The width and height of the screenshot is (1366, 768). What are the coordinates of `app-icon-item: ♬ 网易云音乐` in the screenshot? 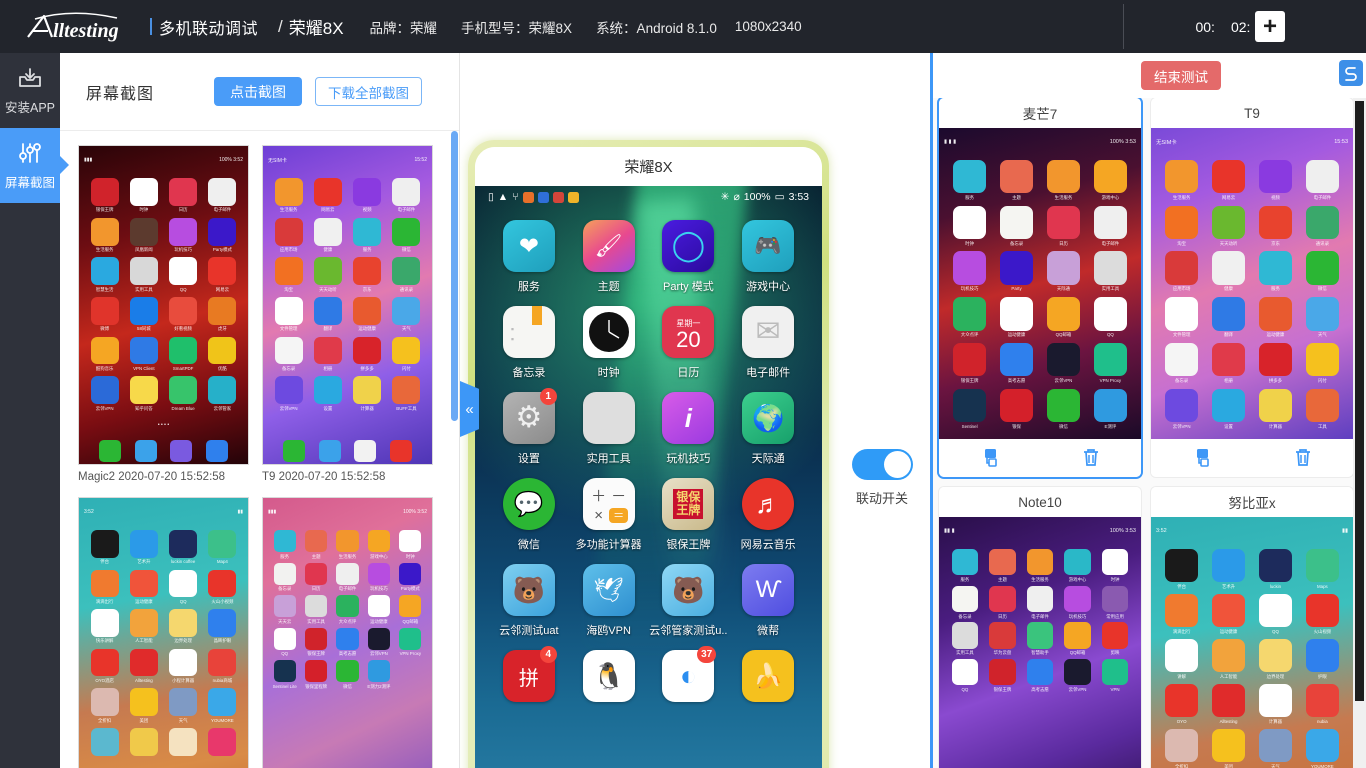 It's located at (768, 515).